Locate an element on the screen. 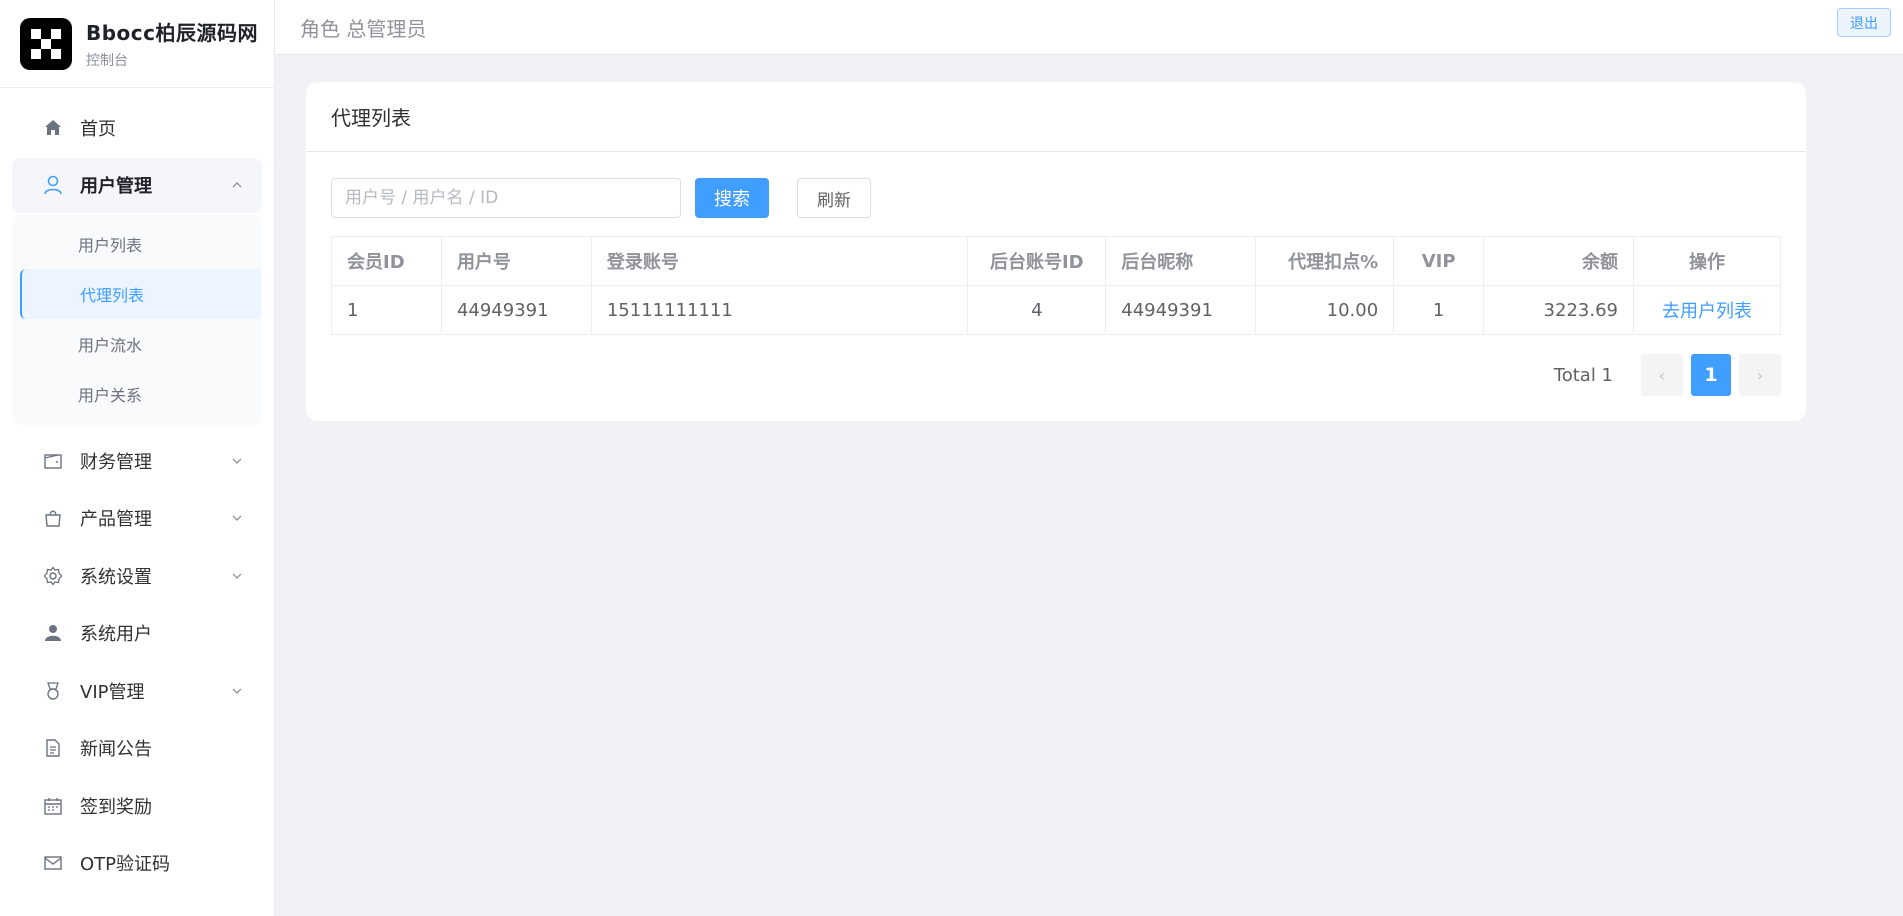 This screenshot has height=916, width=1903. sidebar-item-news: 新闻公告 is located at coordinates (137, 748).